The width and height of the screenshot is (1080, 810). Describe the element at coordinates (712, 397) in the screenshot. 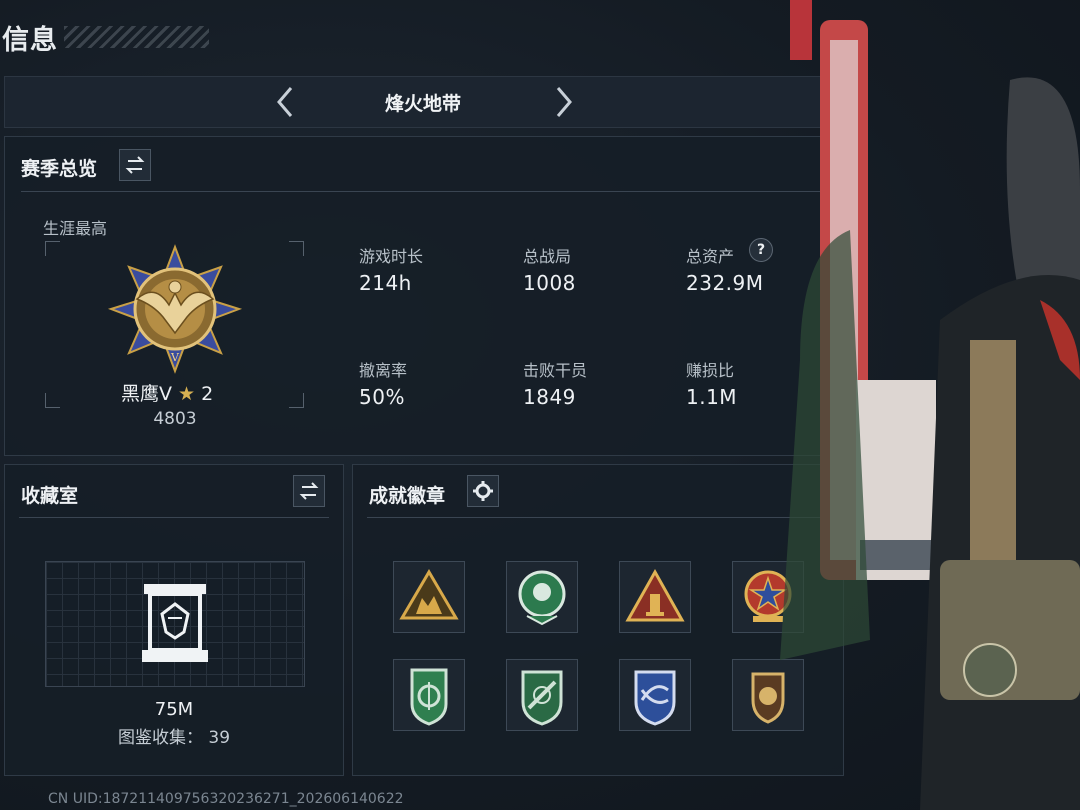

I see `stat-value: 1.1M` at that location.